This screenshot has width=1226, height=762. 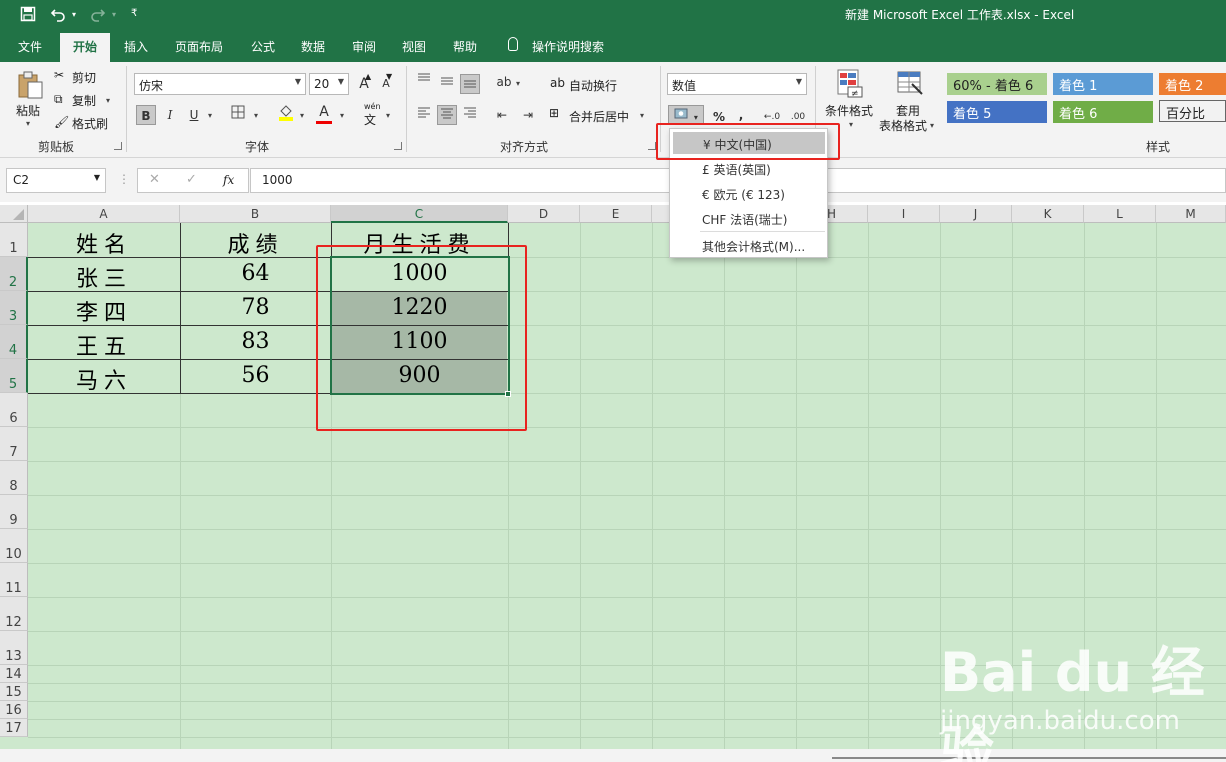 I want to click on column-header-j: J, so click(x=976, y=214).